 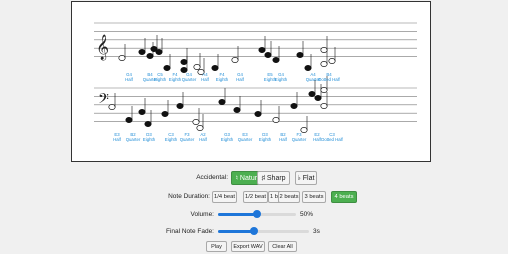 What do you see at coordinates (103, 101) in the screenshot?
I see `bass-clef-icon: 𝄢` at bounding box center [103, 101].